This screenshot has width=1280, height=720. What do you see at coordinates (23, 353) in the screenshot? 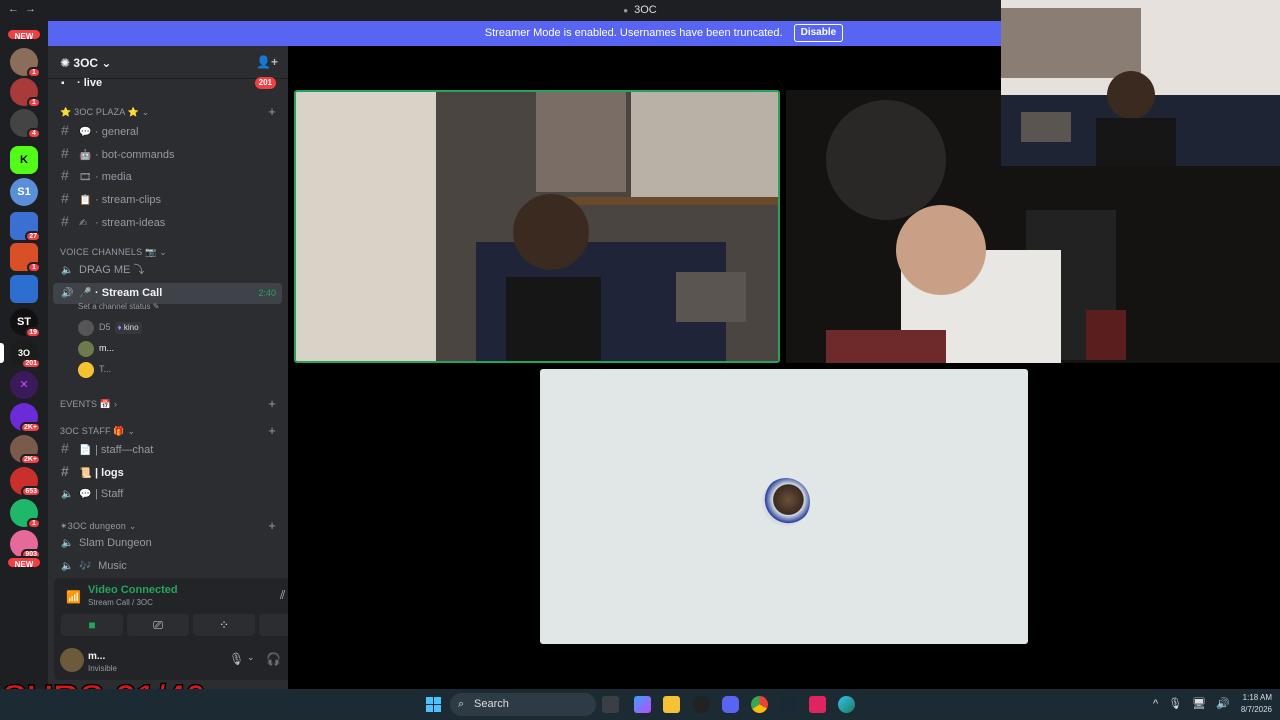
I see `server-initials: 3O` at bounding box center [23, 353].